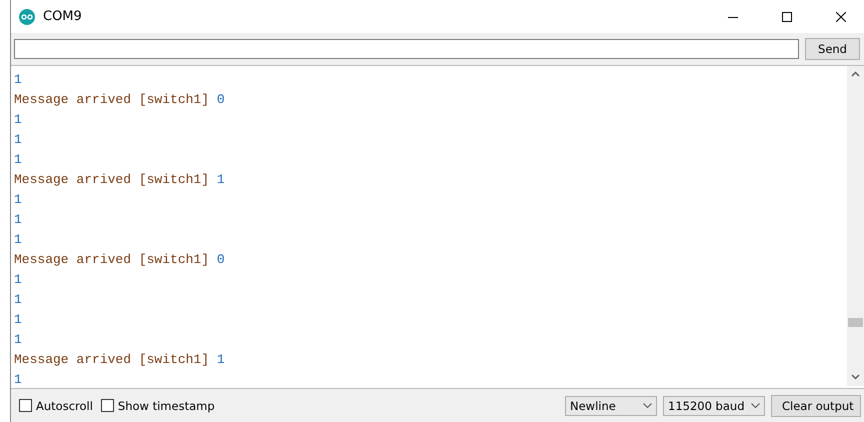  What do you see at coordinates (611, 406) in the screenshot?
I see `line-ending-dropdown: Newline` at bounding box center [611, 406].